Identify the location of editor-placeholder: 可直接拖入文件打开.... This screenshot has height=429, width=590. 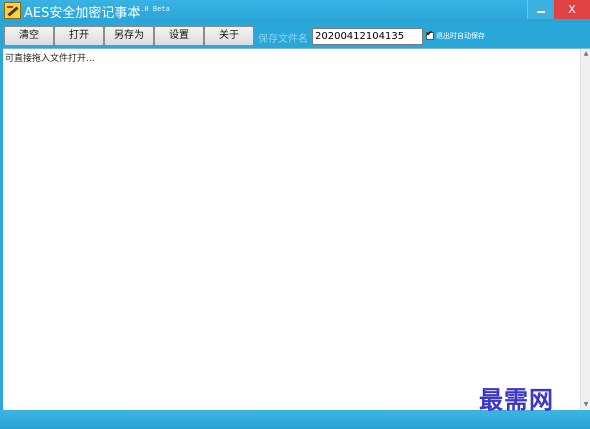
(50, 59).